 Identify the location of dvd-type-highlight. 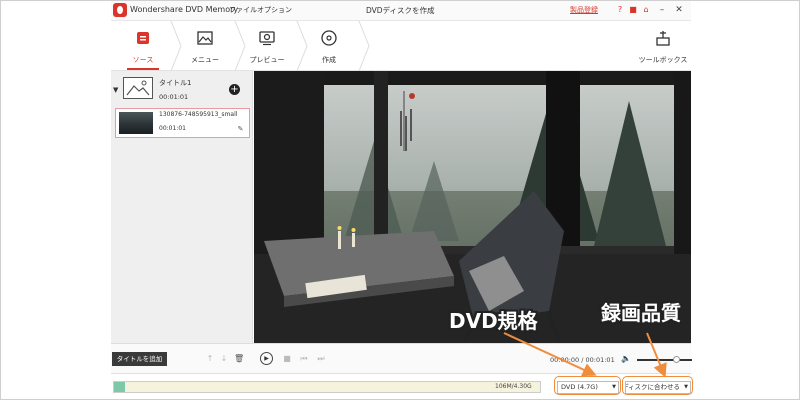
(587, 385).